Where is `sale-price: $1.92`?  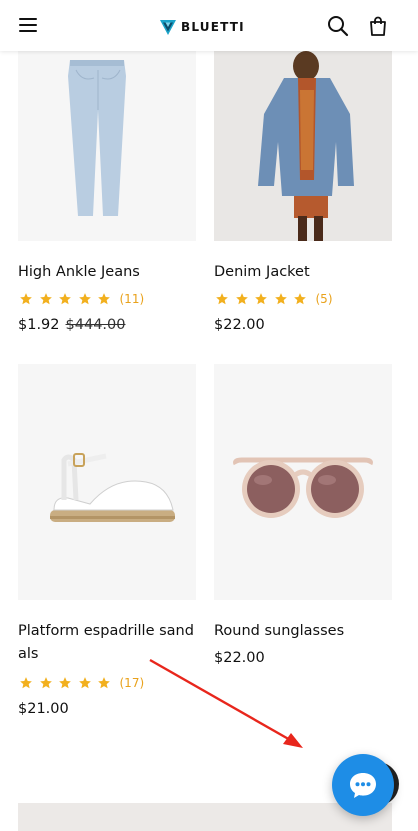 sale-price: $1.92 is located at coordinates (39, 325).